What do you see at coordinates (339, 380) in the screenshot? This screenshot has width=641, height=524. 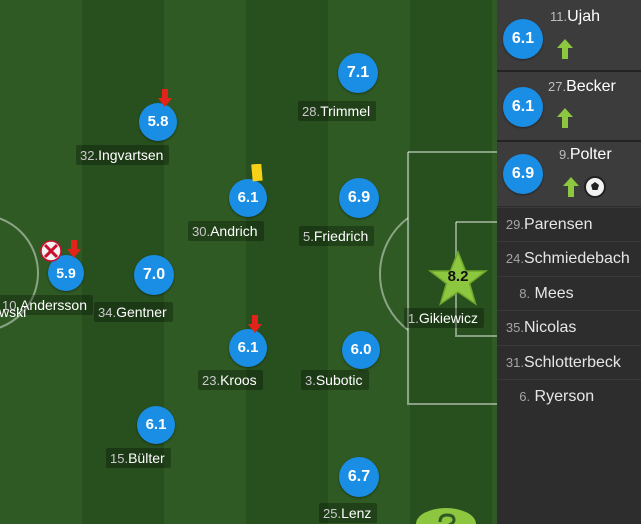 I see `player-name: Subotic` at bounding box center [339, 380].